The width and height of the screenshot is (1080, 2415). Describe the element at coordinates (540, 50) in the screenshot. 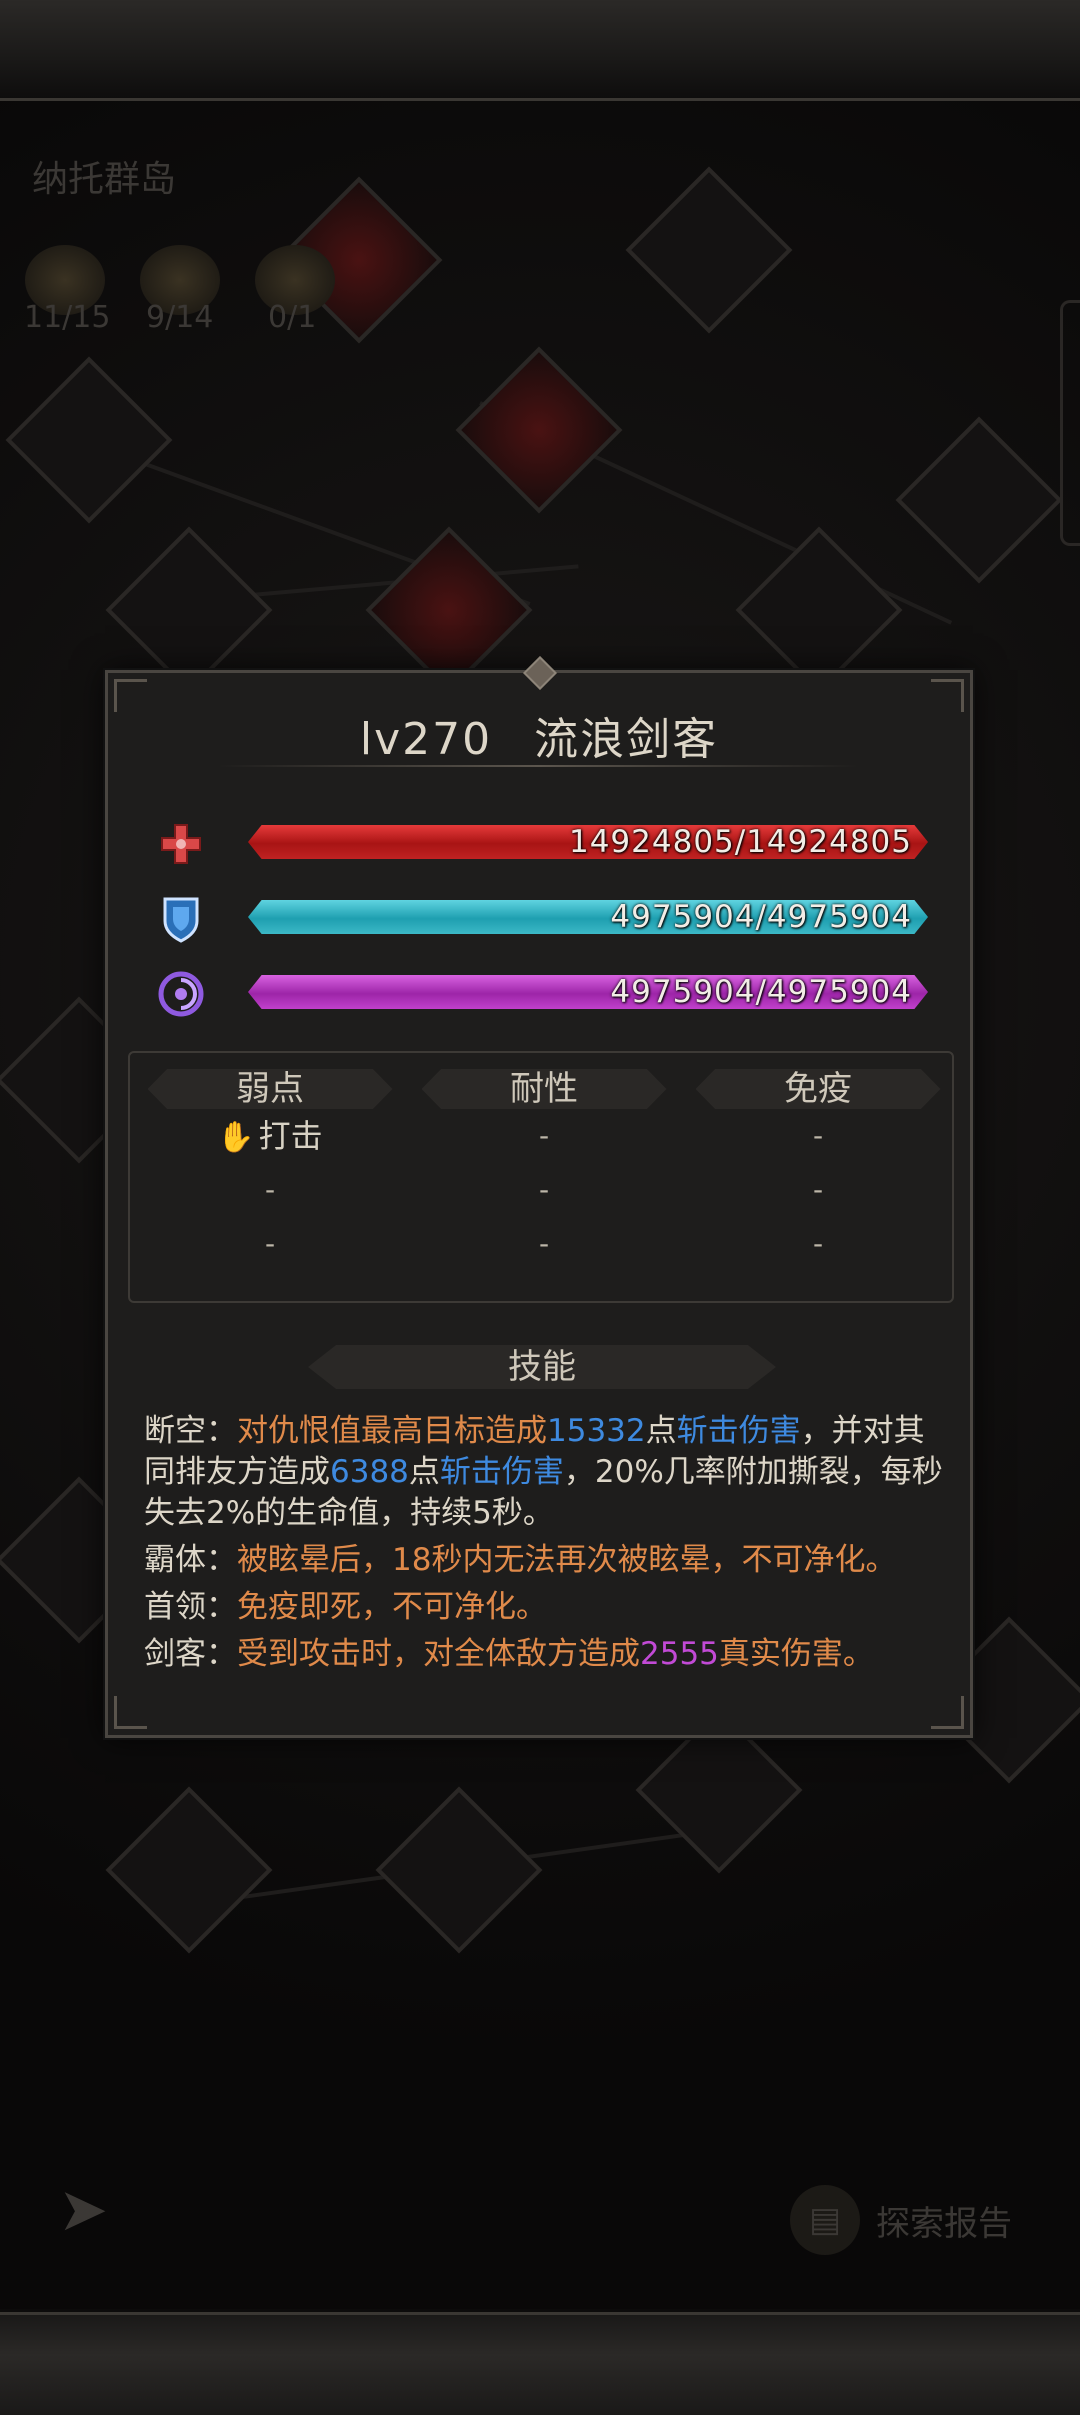

I see `top-frame` at that location.